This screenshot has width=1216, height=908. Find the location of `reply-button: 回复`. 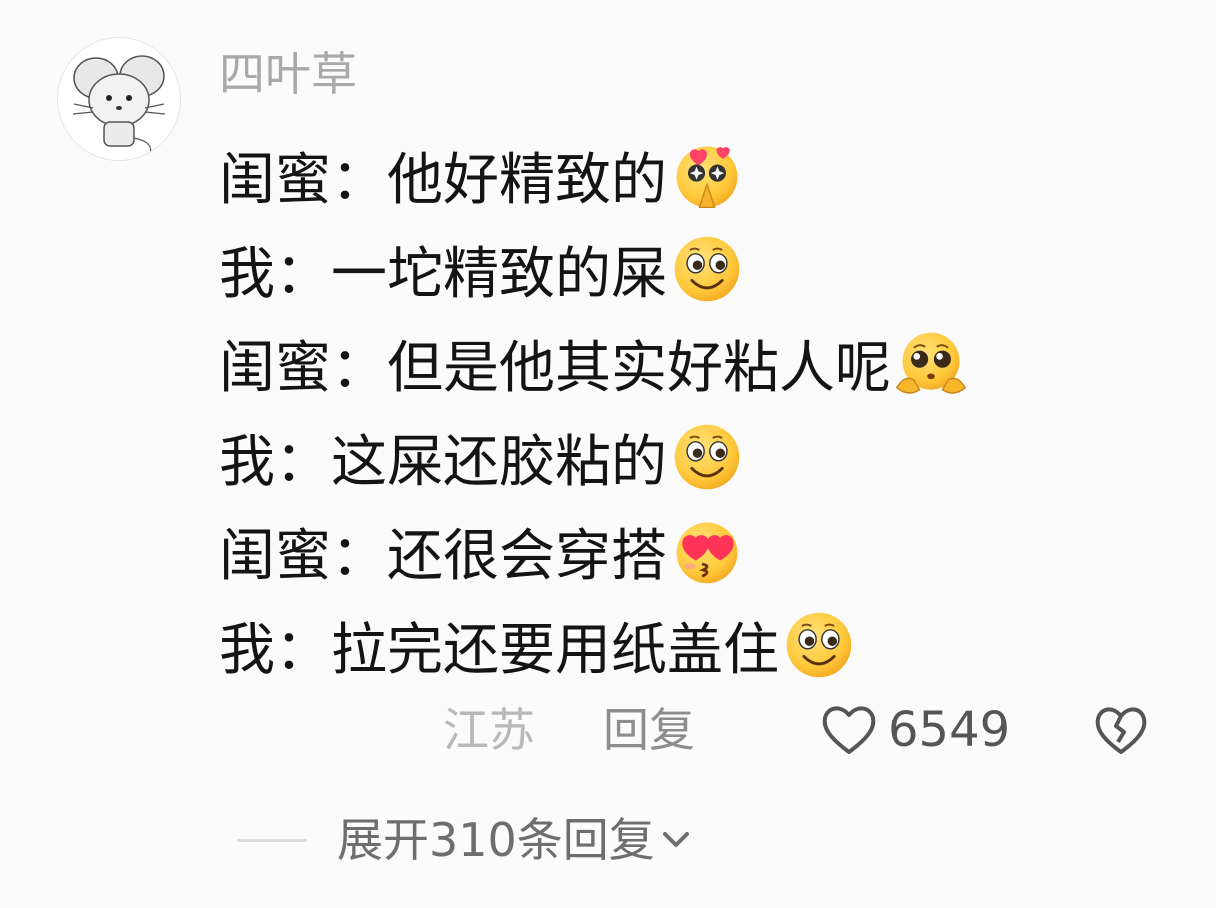

reply-button: 回复 is located at coordinates (649, 730).